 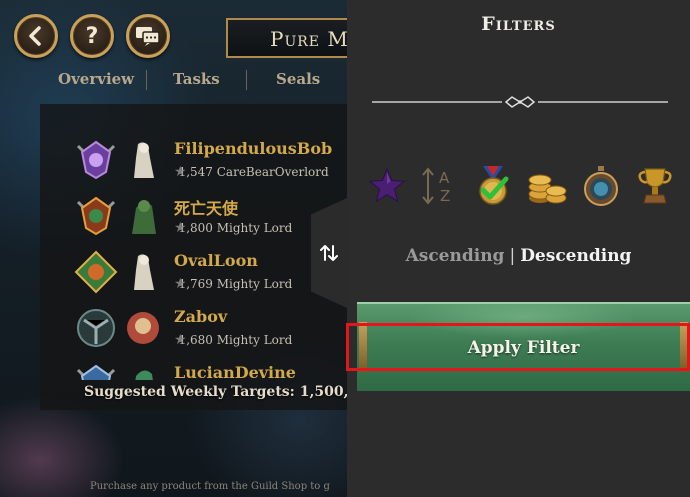 I want to click on sort-alphabetical-button: A Z, so click(x=439, y=186).